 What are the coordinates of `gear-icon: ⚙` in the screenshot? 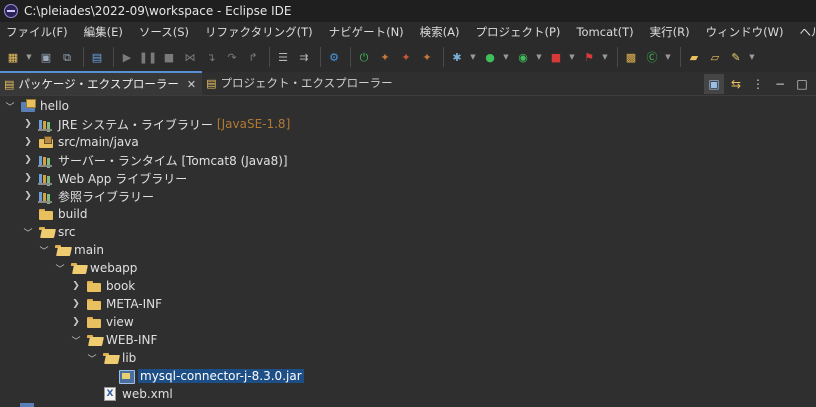 It's located at (334, 57).